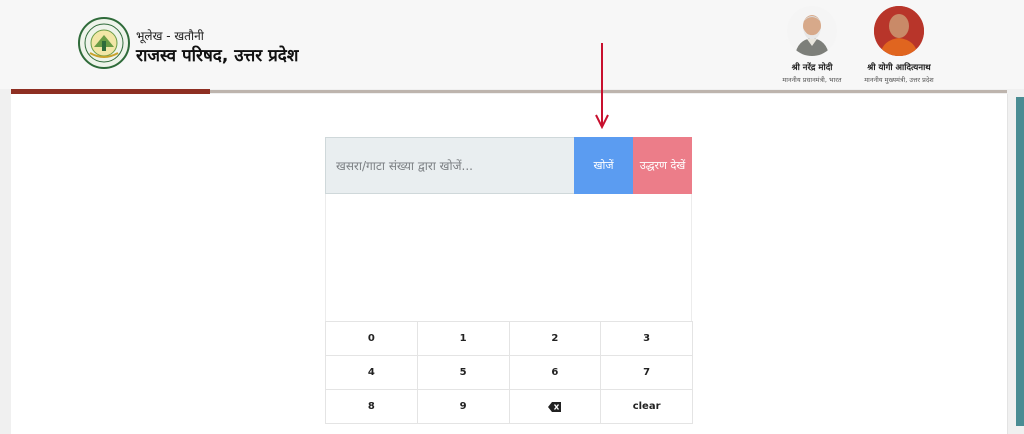 Image resolution: width=1024 pixels, height=434 pixels. What do you see at coordinates (463, 373) in the screenshot?
I see `keypad-key-5: 5` at bounding box center [463, 373].